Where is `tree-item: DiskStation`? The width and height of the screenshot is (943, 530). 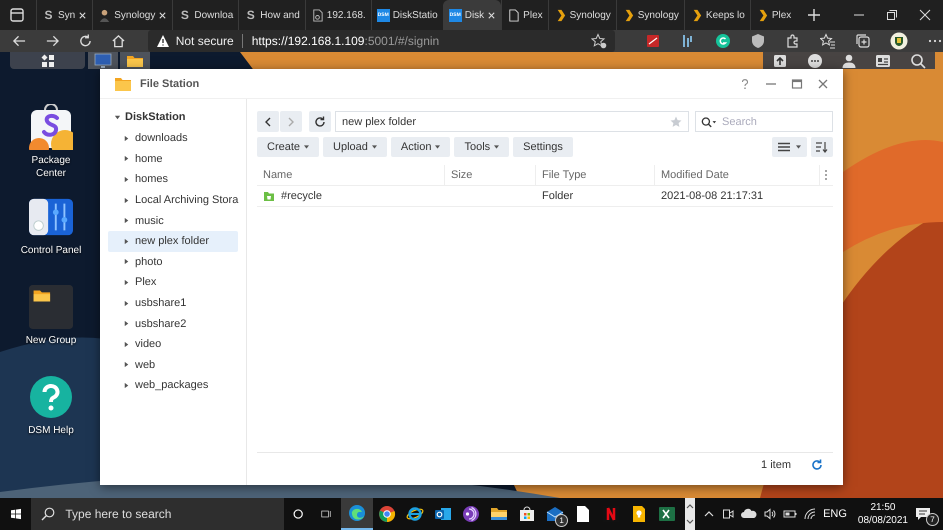 tree-item: DiskStation is located at coordinates (173, 117).